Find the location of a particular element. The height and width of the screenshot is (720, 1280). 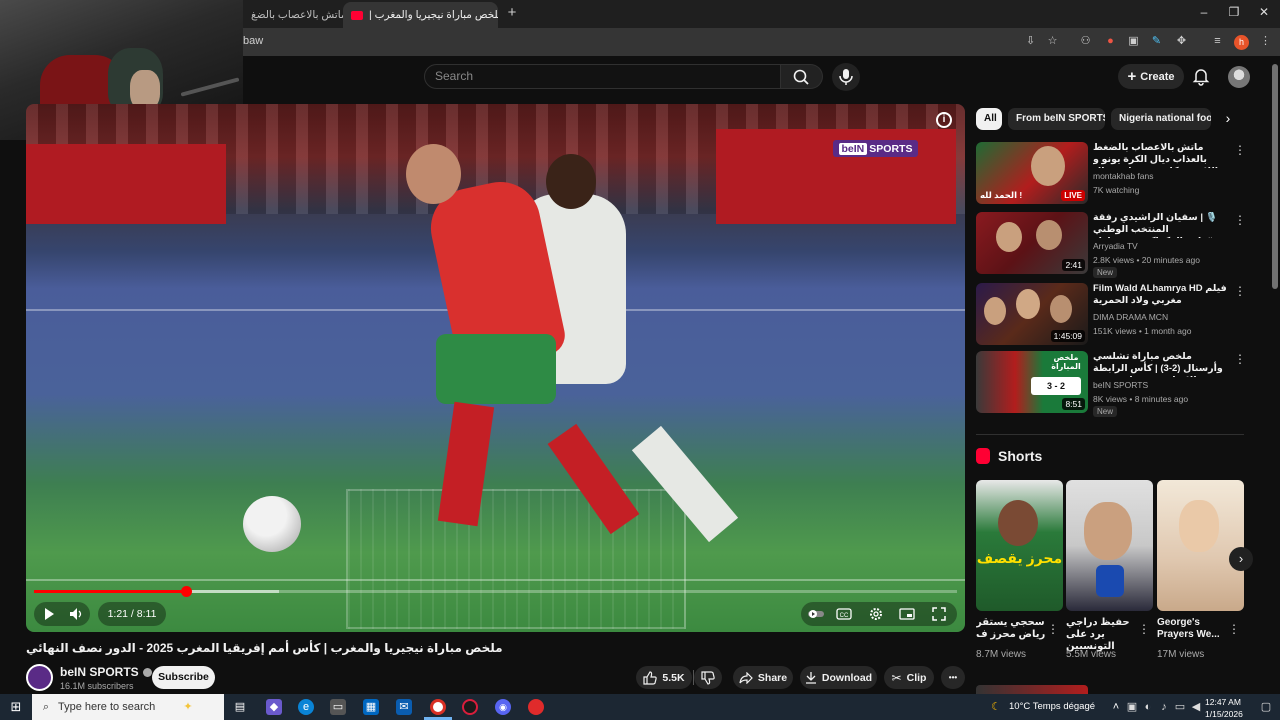

like-button: 5.5K is located at coordinates (664, 677).